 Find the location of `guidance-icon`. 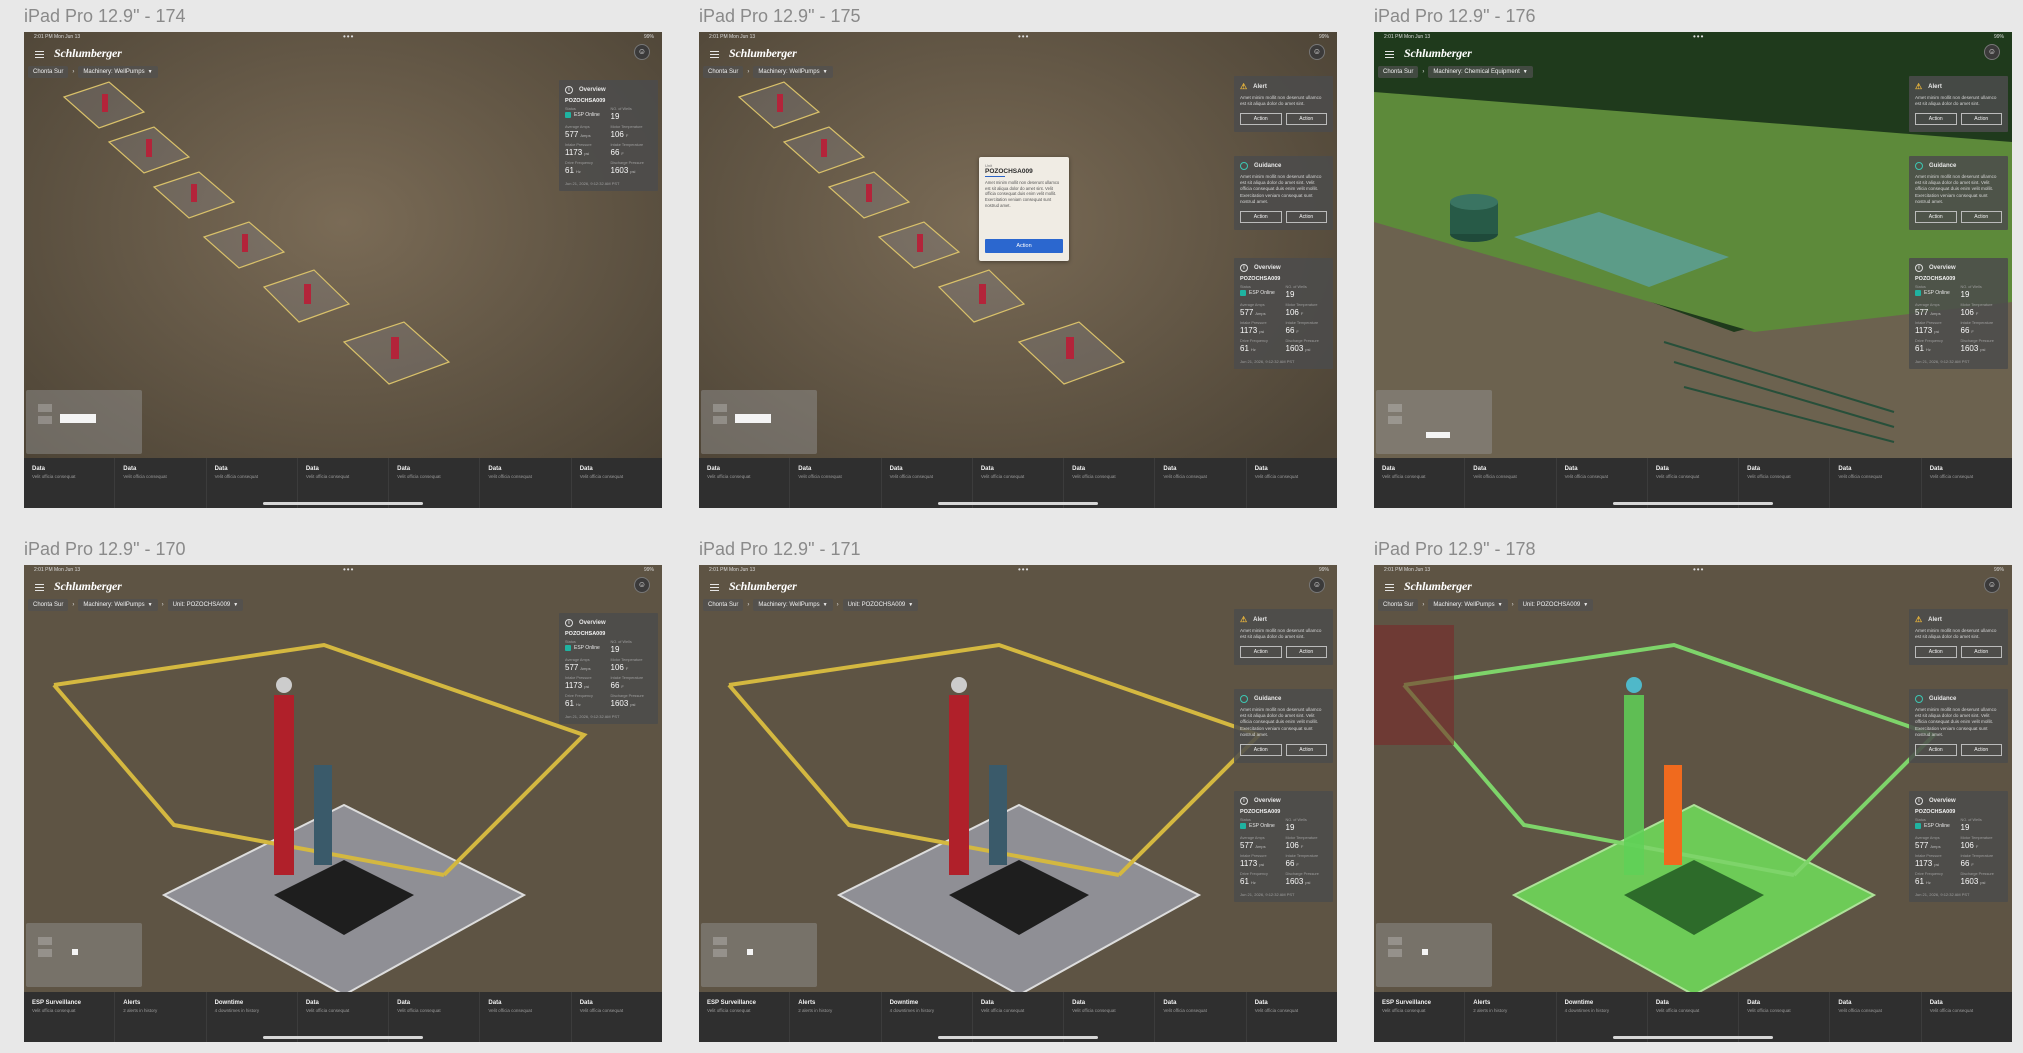

guidance-icon is located at coordinates (1919, 699).